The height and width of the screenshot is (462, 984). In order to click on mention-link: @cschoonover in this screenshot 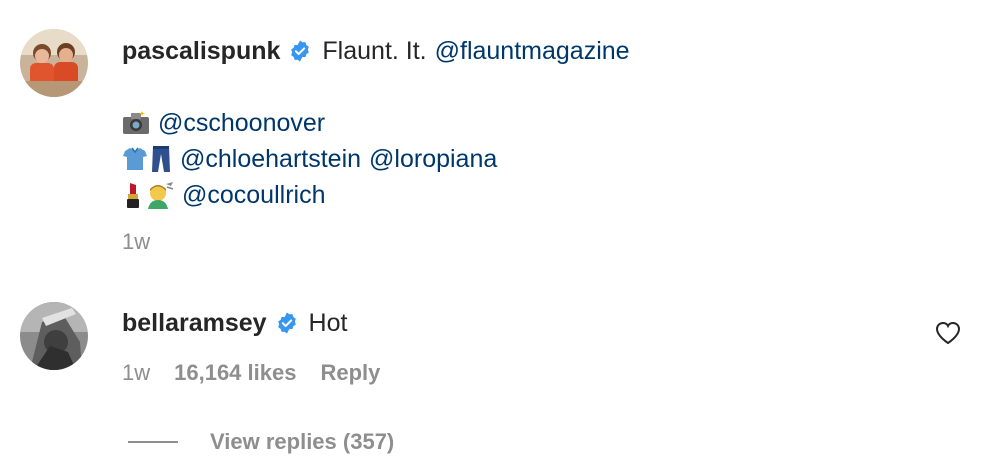, I will do `click(241, 123)`.